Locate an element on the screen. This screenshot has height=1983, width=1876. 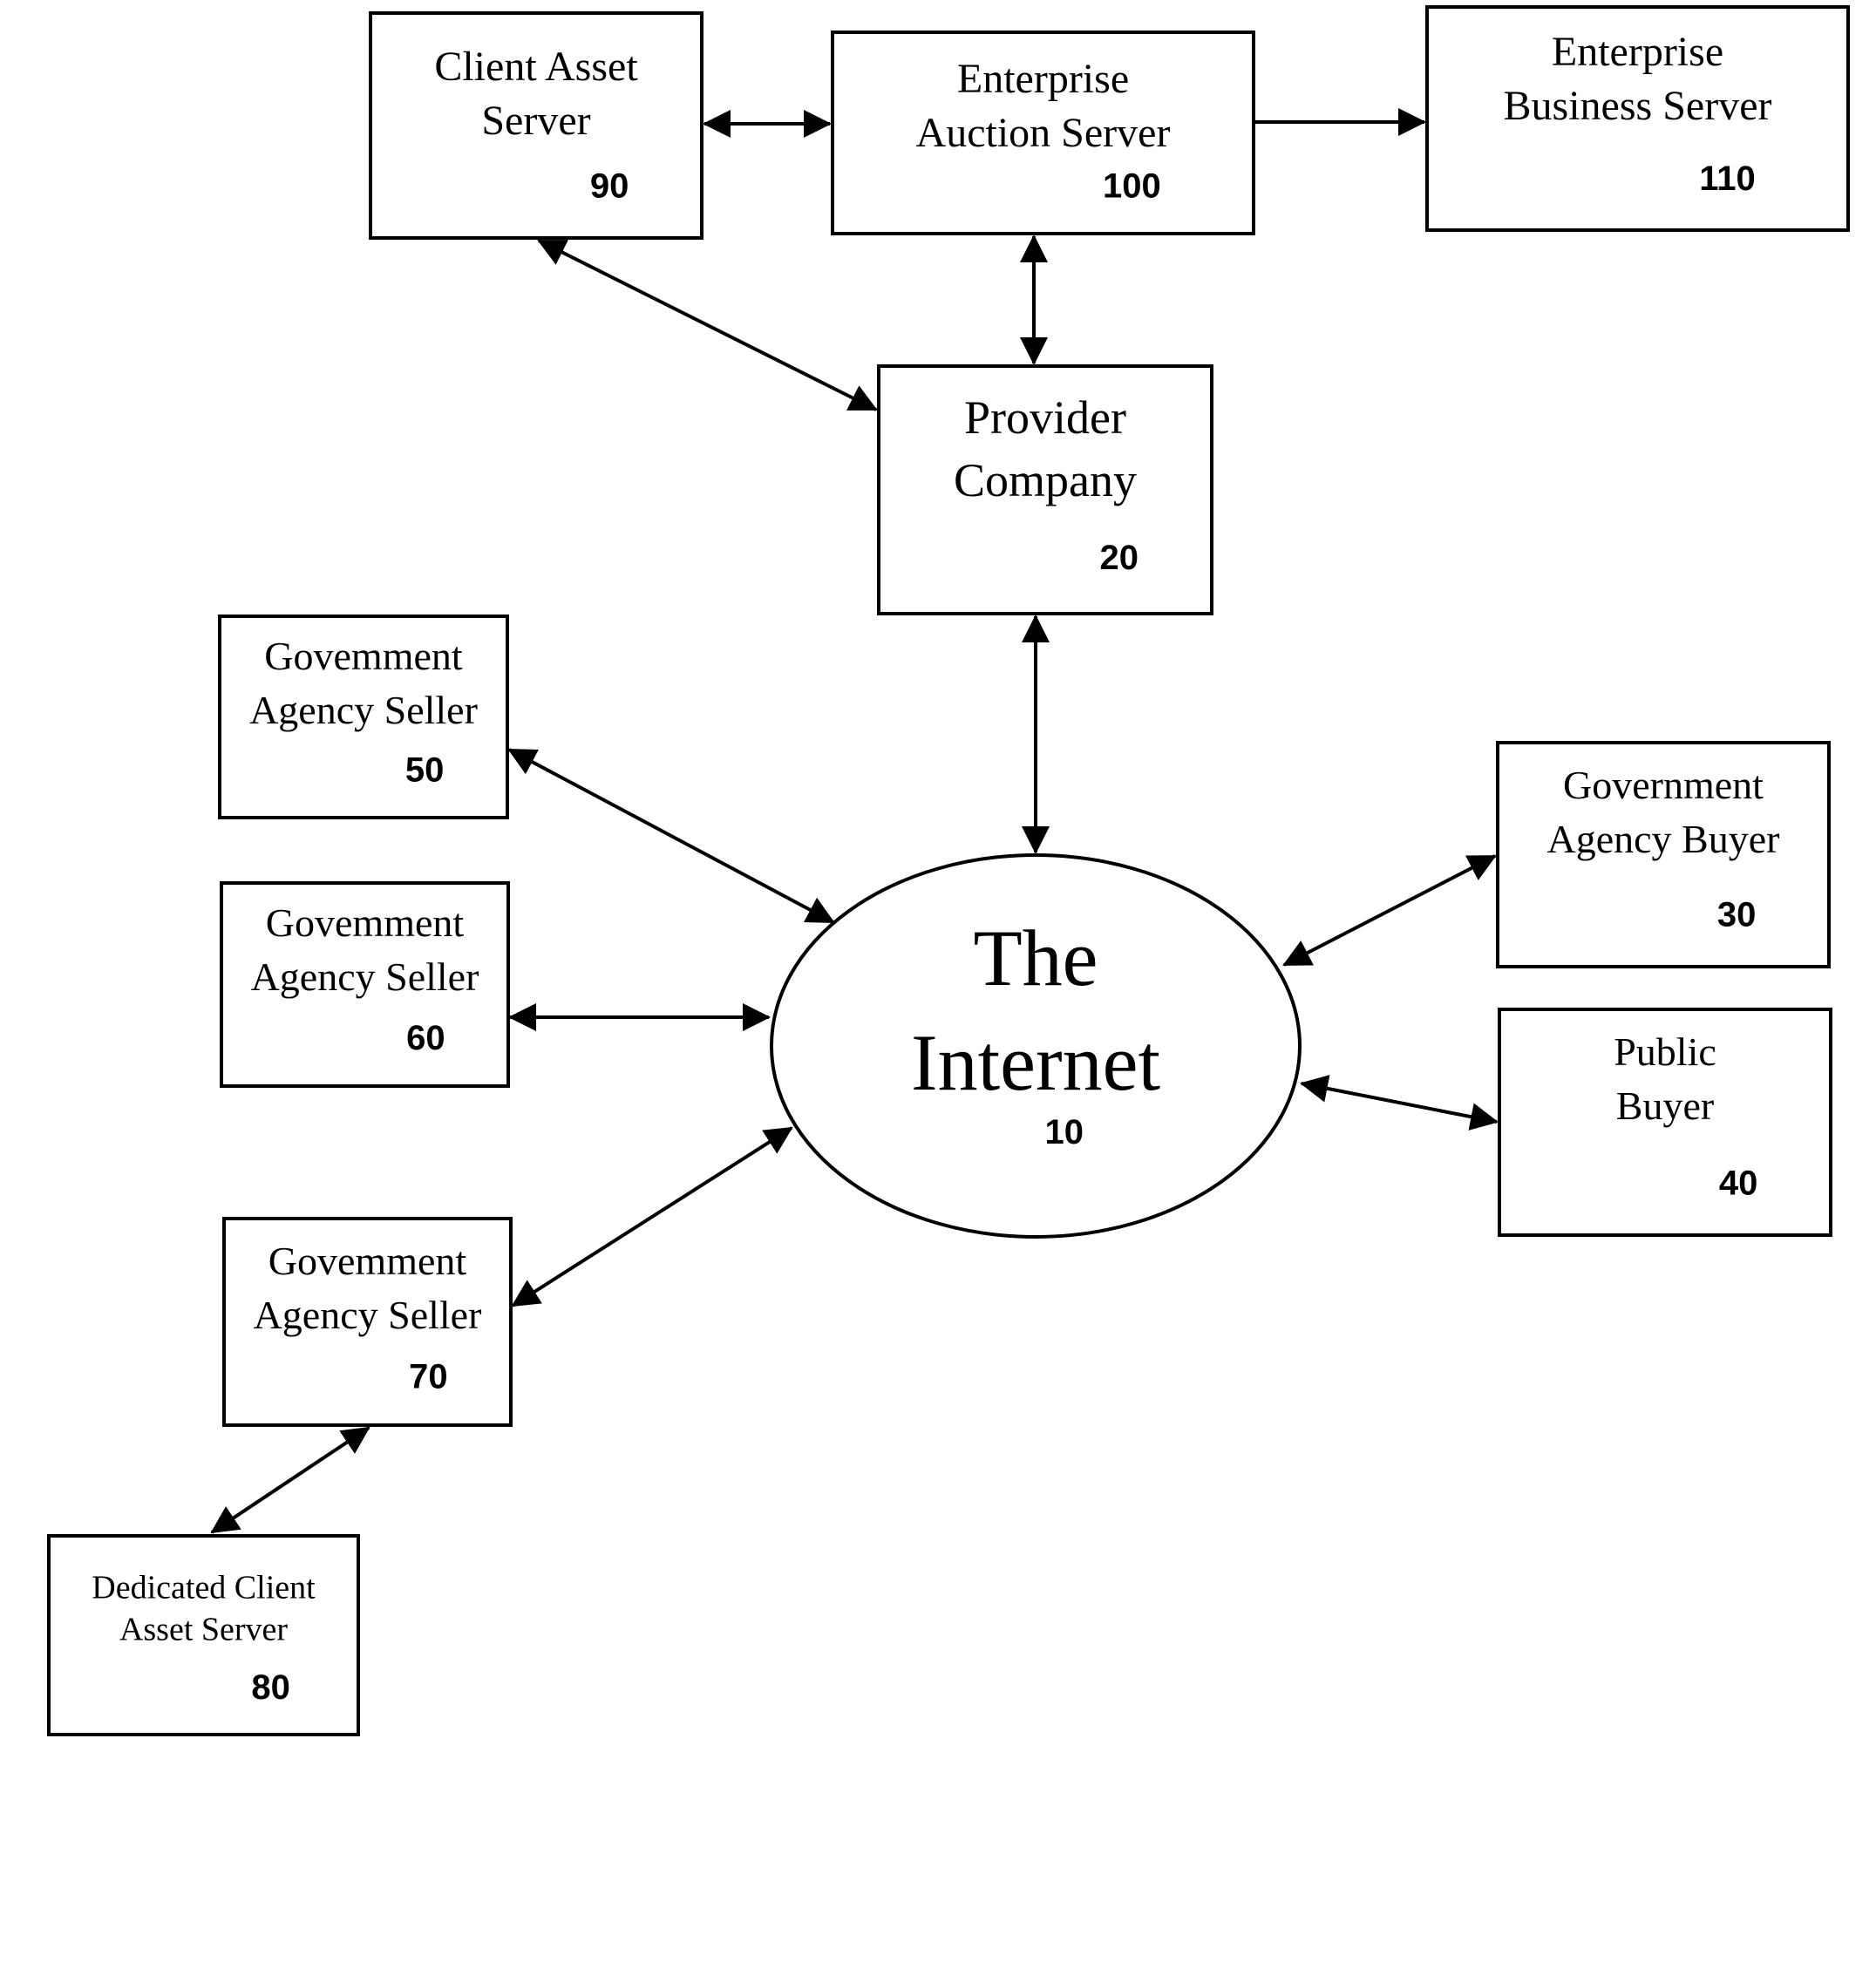
node-gov-agency-buyer: Government Agency Buyer 30 is located at coordinates (1663, 854).